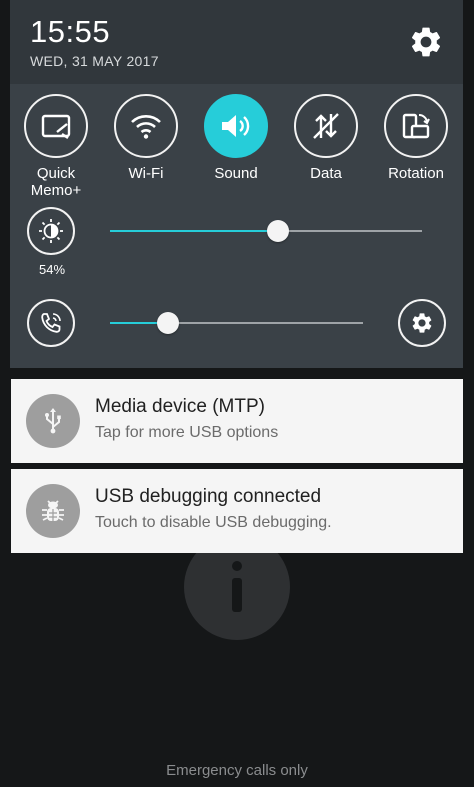 The height and width of the screenshot is (787, 474). I want to click on tile-label: Data, so click(326, 173).